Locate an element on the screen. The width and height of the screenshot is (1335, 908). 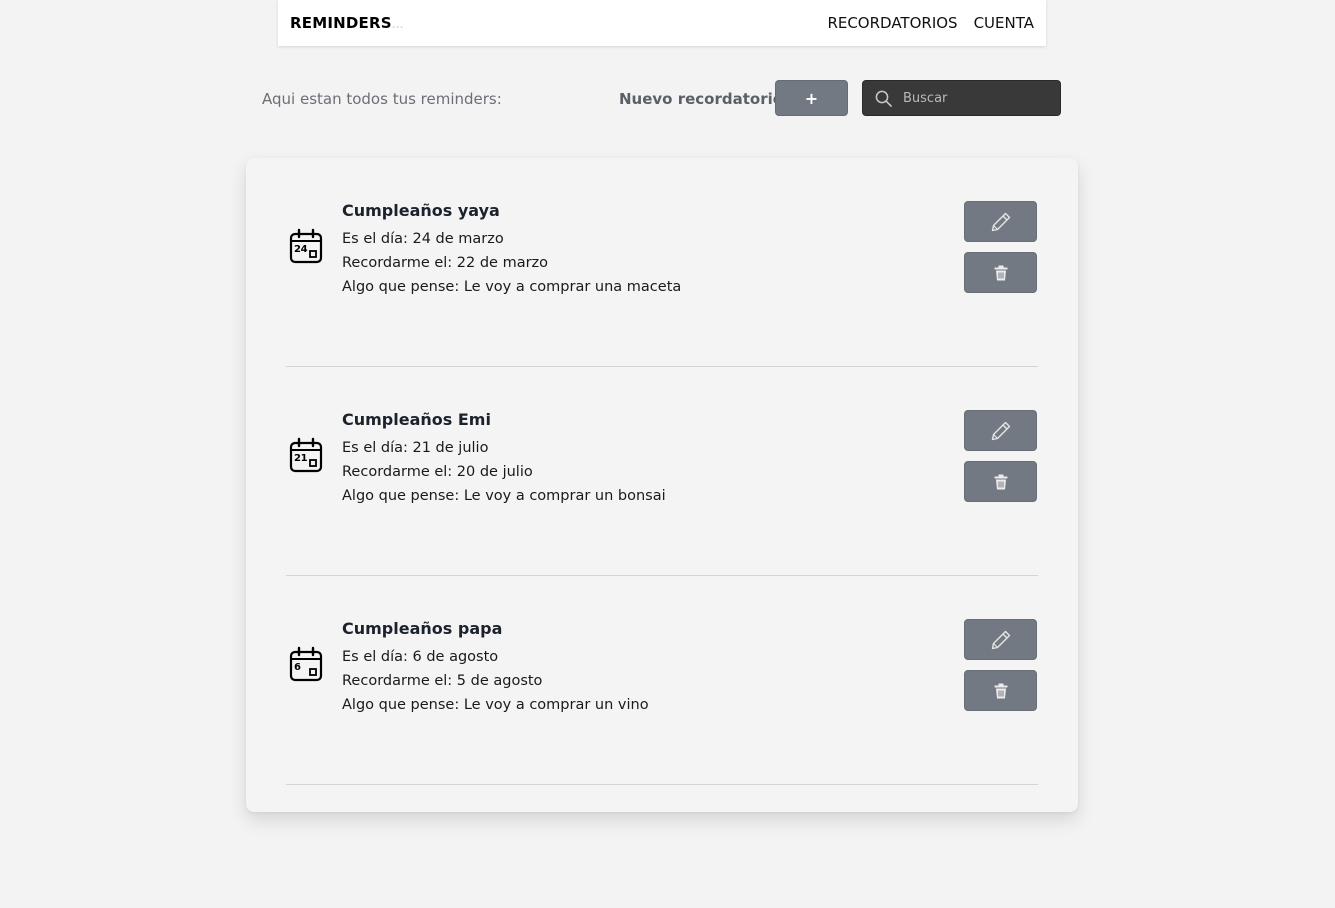
calendar-icon: 24 is located at coordinates (306, 246).